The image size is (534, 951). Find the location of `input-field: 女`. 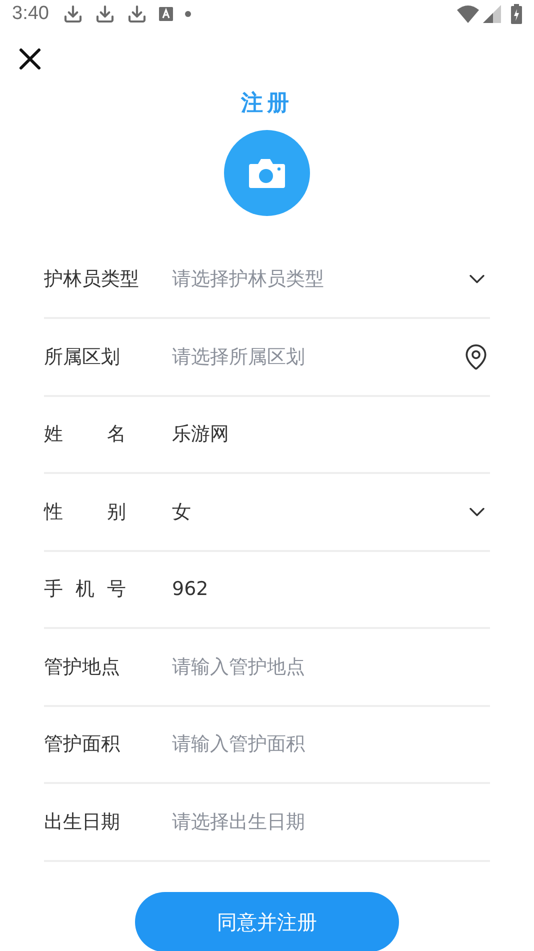

input-field: 女 is located at coordinates (318, 512).